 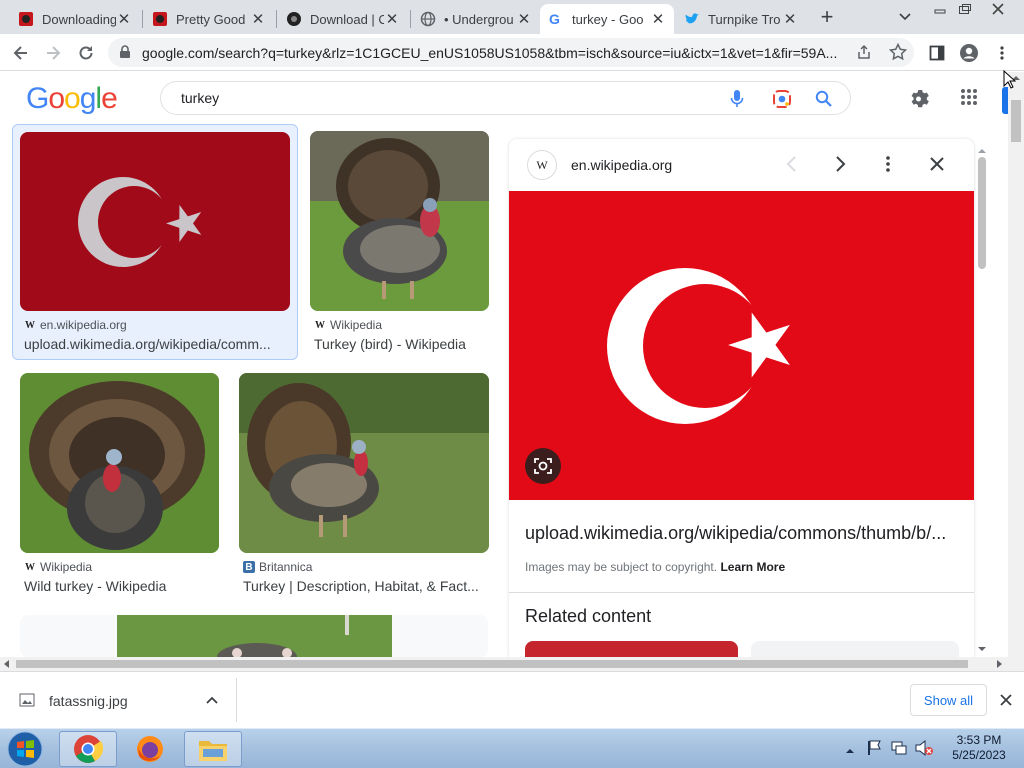 I want to click on google-icon: G, so click(x=556, y=19).